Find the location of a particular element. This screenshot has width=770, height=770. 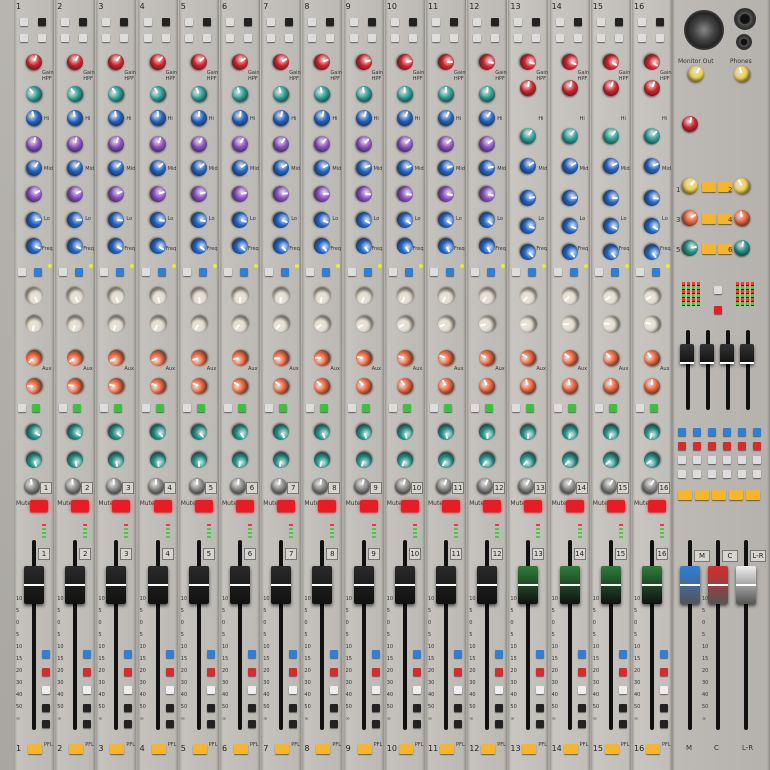

lo-freq-knob is located at coordinates (528, 252).